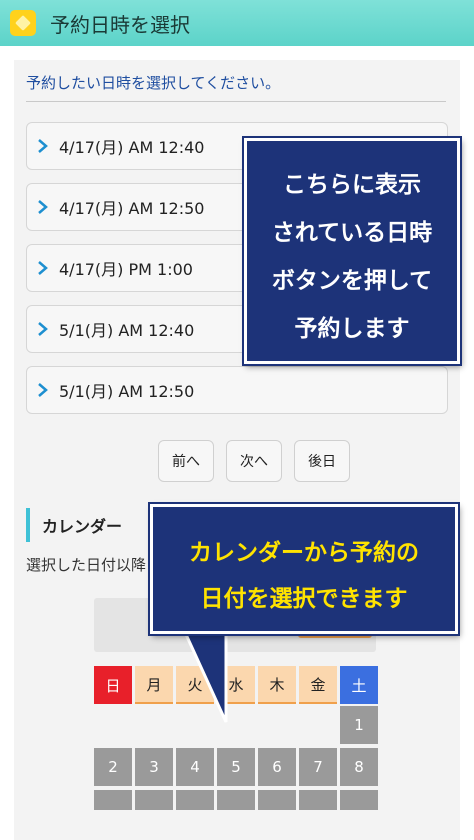 This screenshot has height=840, width=474. I want to click on weekday-fri: 金, so click(318, 685).